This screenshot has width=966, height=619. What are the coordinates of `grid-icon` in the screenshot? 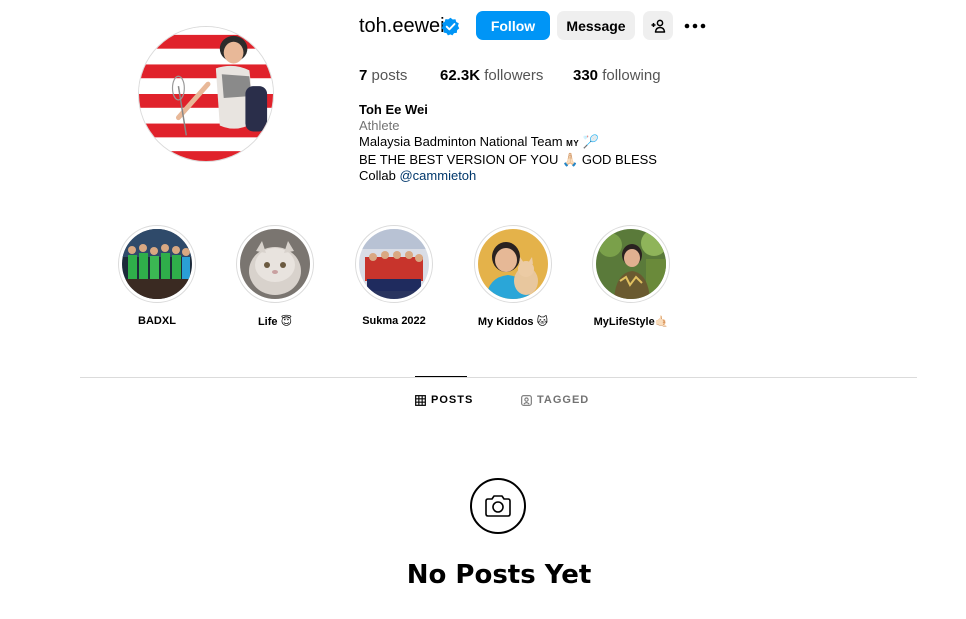 It's located at (420, 400).